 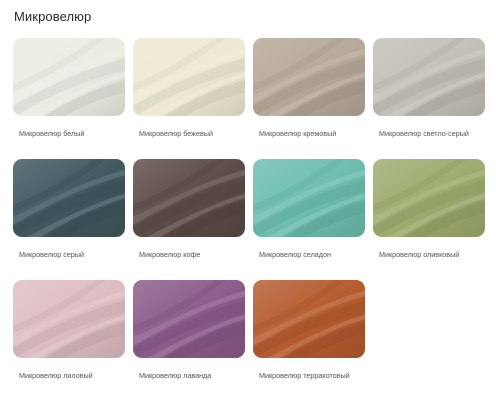 I want to click on swatch-label: Микровелюр оливковый, so click(x=431, y=255).